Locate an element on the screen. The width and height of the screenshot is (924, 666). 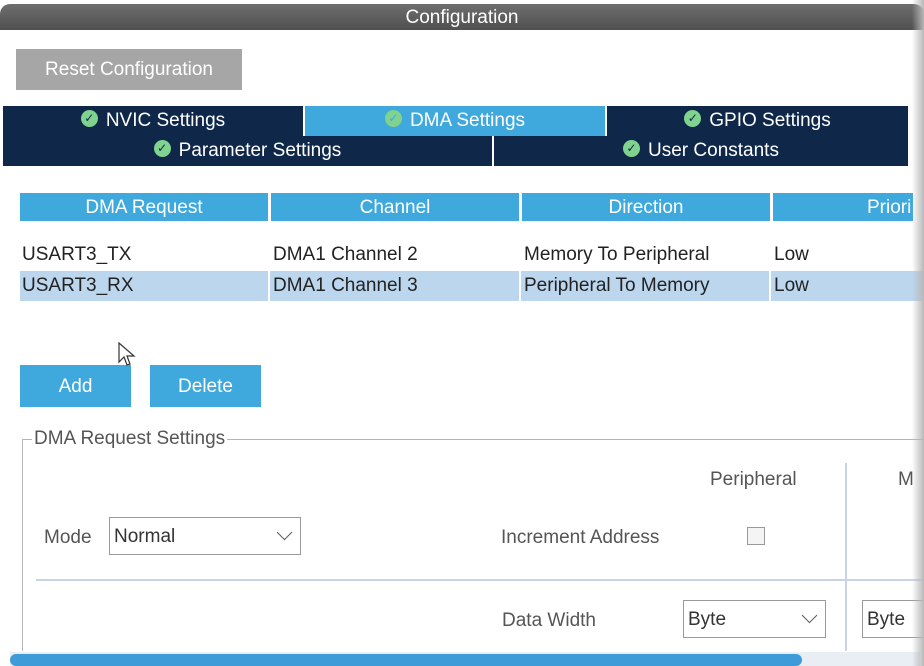
peripheral-column-label: Peripheral is located at coordinates (753, 479).